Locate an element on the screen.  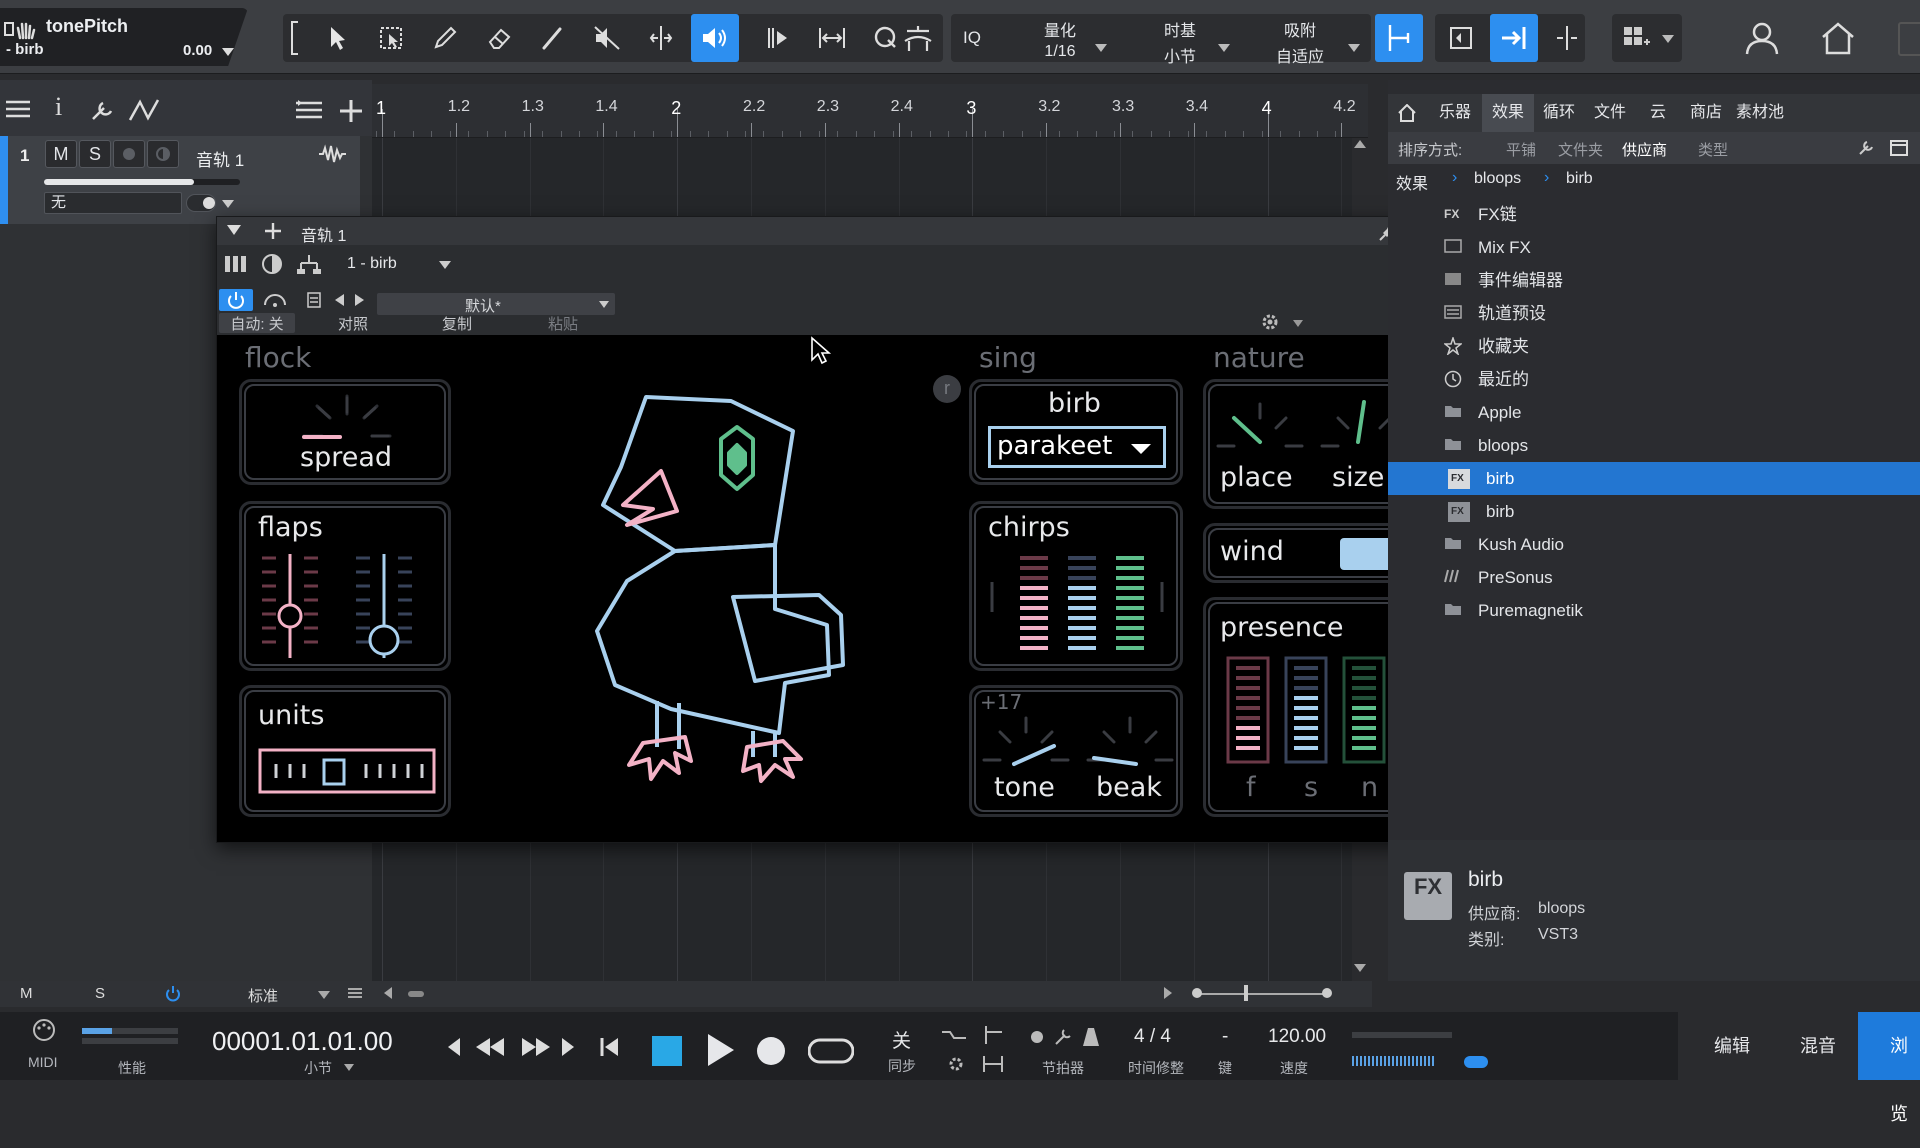
power-button is located at coordinates (236, 300).